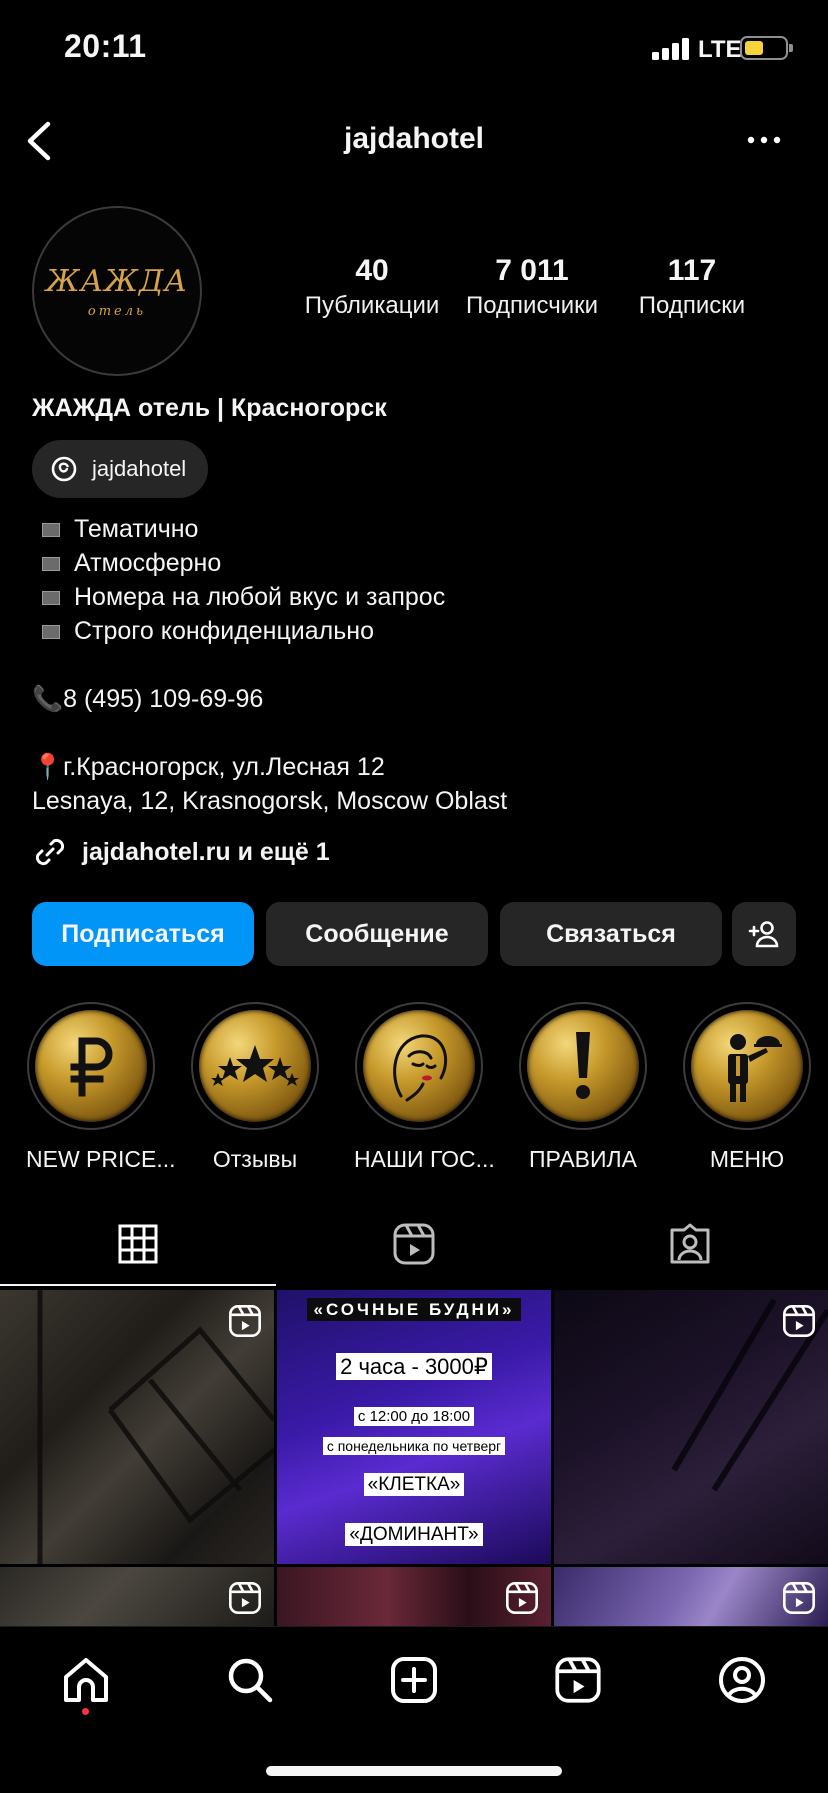  I want to click on profile-username-title: jajdahotel, so click(414, 138).